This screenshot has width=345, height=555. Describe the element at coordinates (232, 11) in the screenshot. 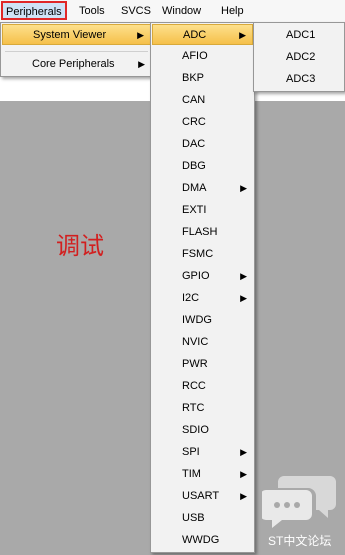

I see `menu-help: Help` at that location.